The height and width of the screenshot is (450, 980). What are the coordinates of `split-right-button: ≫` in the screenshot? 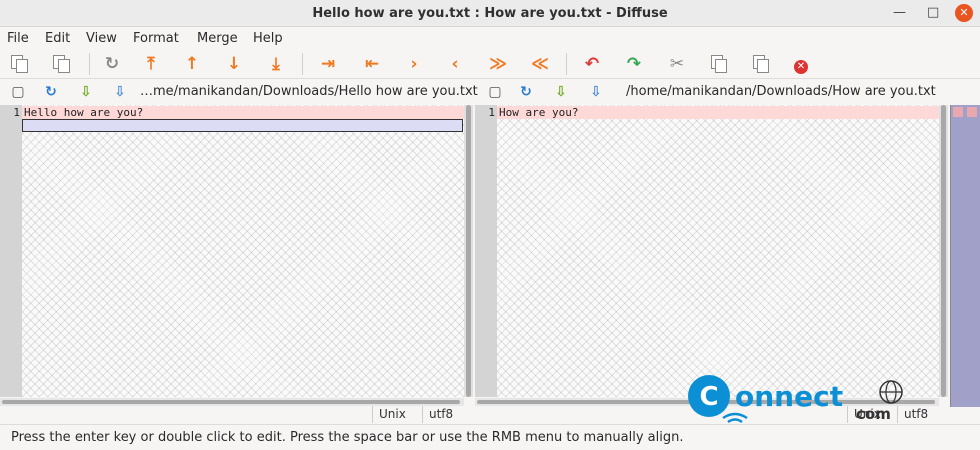 It's located at (498, 64).